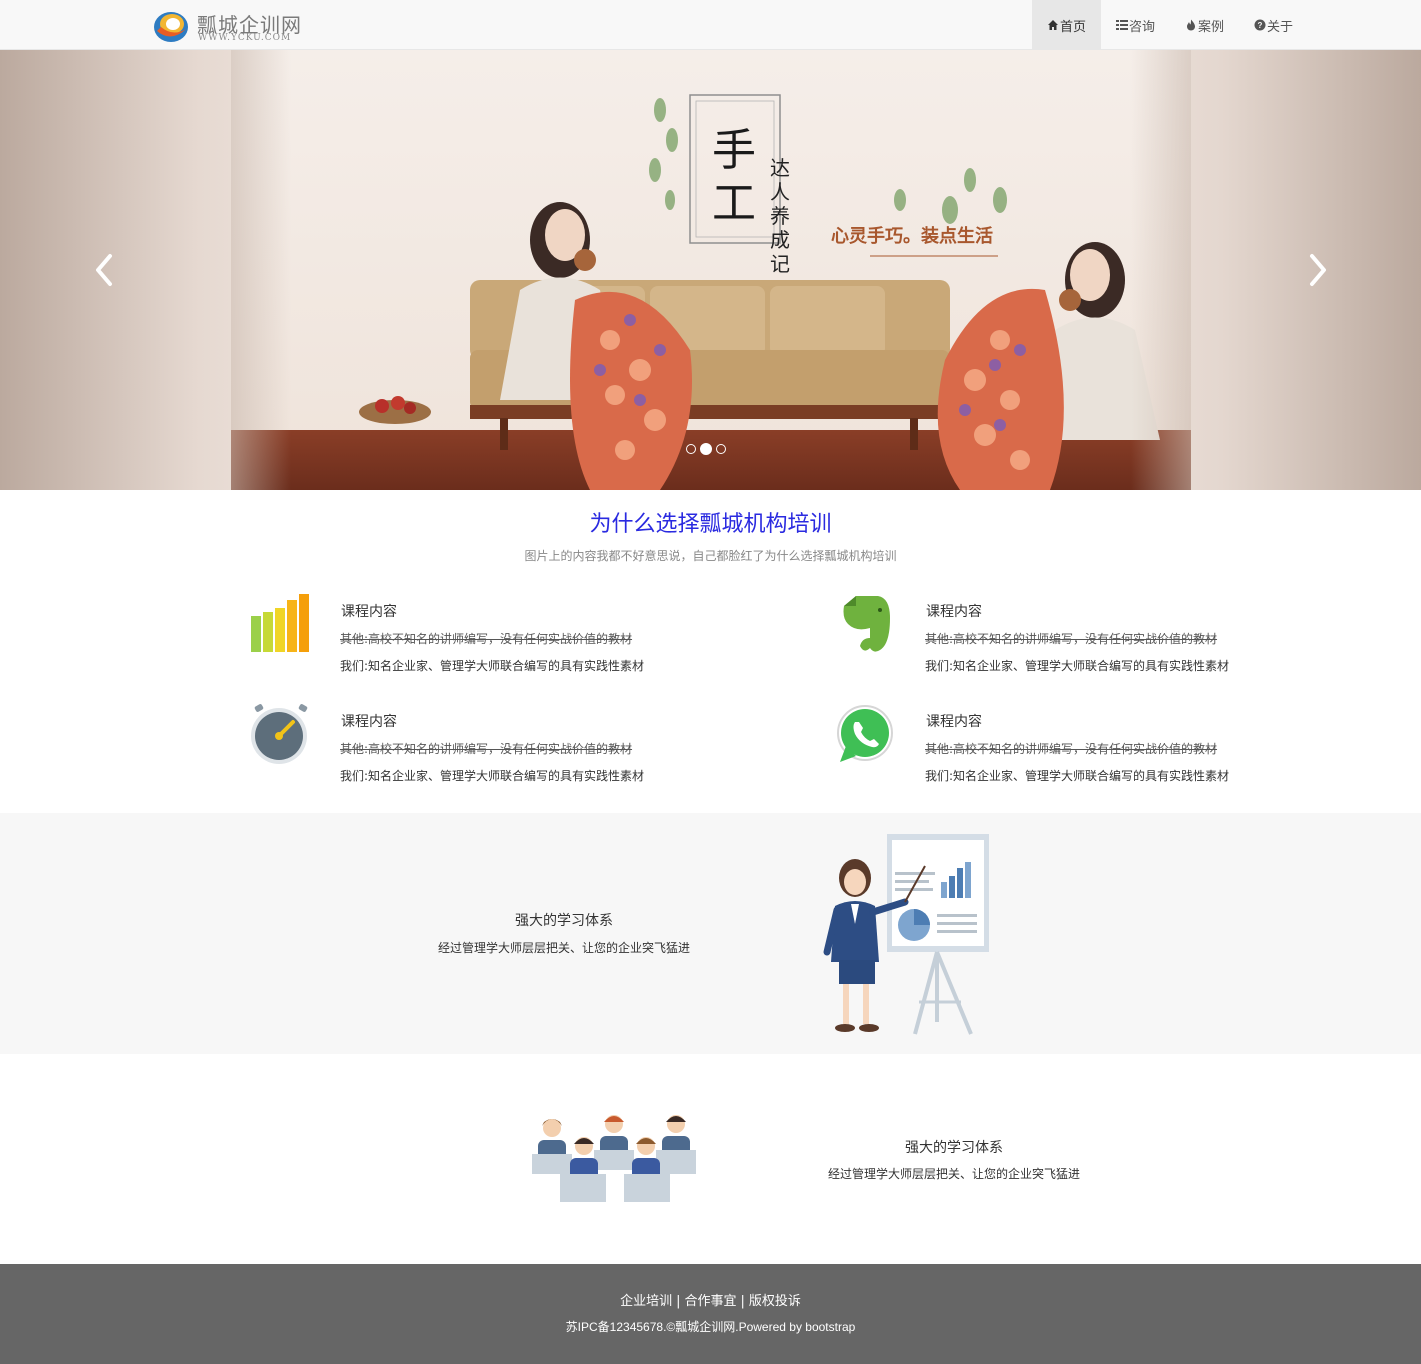 The image size is (1421, 1364). Describe the element at coordinates (233, 26) in the screenshot. I see `brand-logo-link: 瓢城企训网 WWW.YCKU.COM` at that location.